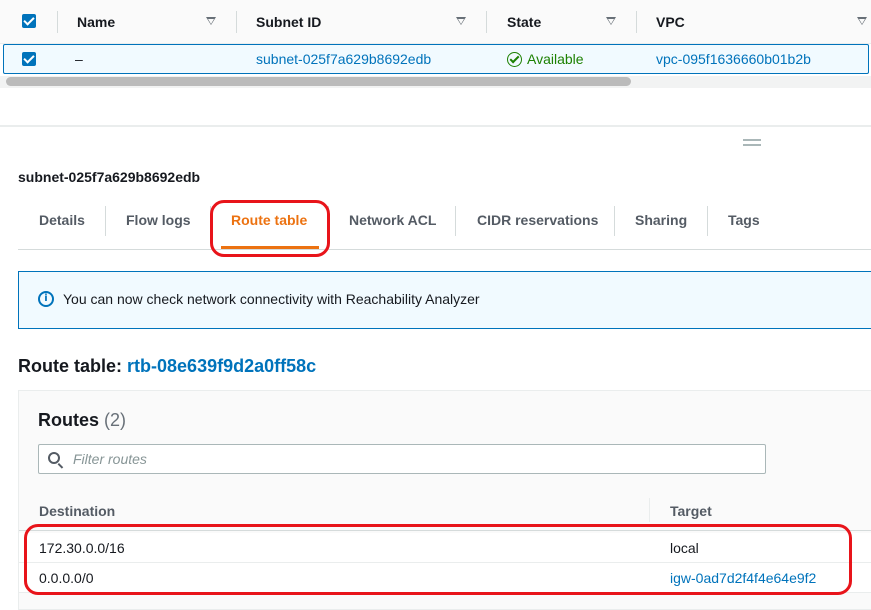 This screenshot has height=610, width=871. I want to click on tabs-baseline, so click(444, 249).